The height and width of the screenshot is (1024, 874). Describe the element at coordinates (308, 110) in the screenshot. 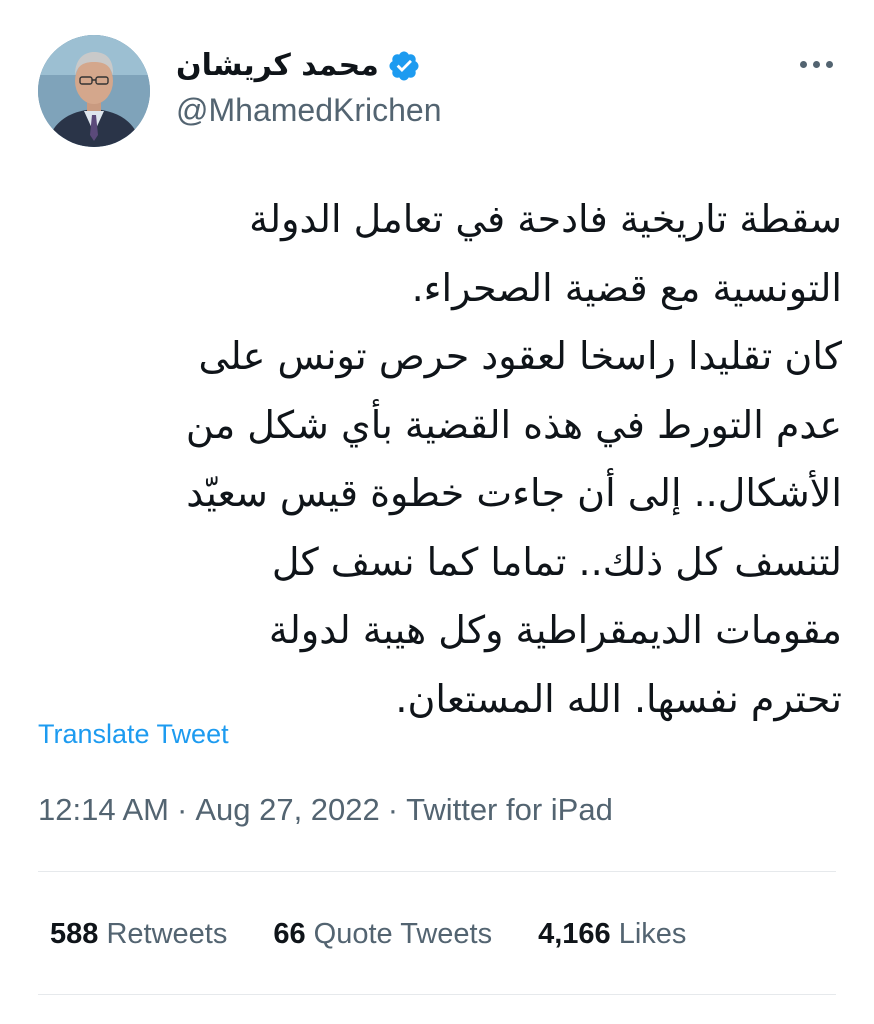

I see `author-handle: @MhamedKrichen` at that location.